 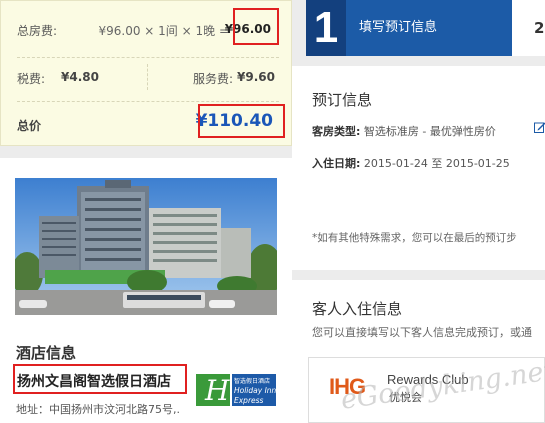 What do you see at coordinates (414, 238) in the screenshot?
I see `special-request-note: *如有其他特殊需求，您可以在最后的预订步` at bounding box center [414, 238].